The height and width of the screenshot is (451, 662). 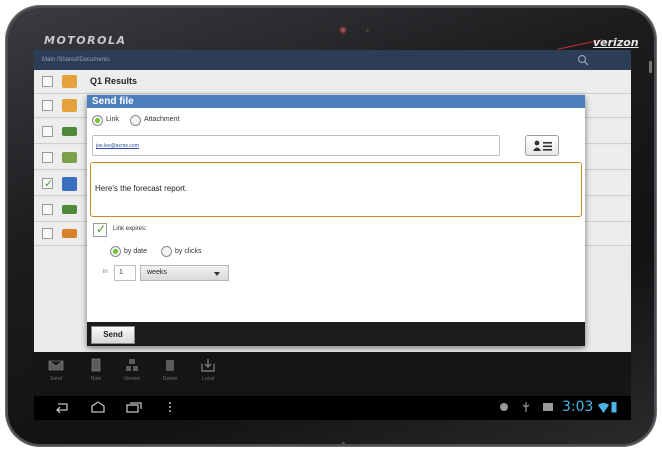 I want to click on file-name: Q1 Results, so click(x=114, y=81).